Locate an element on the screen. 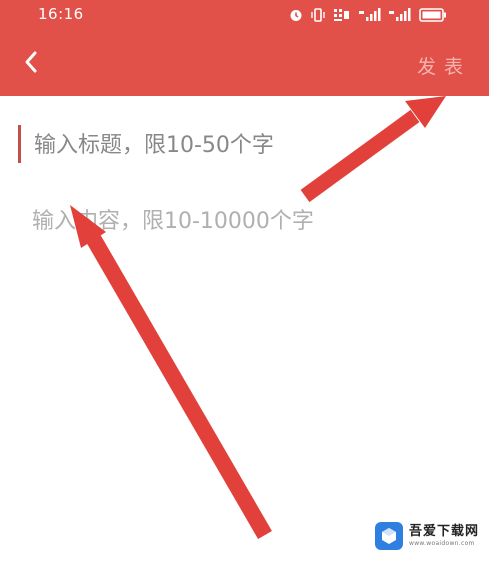  battery-icon is located at coordinates (433, 15).